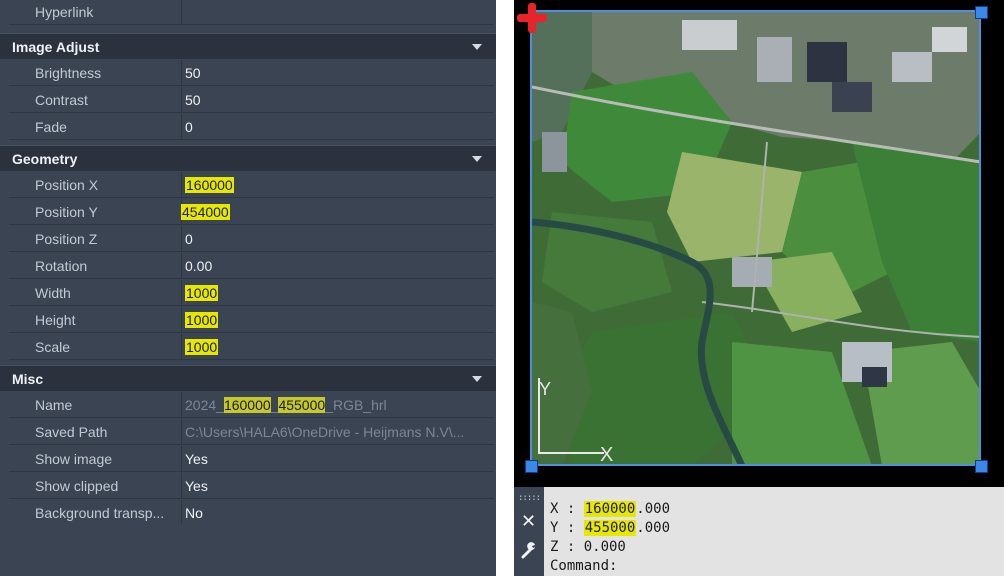 This screenshot has width=1004, height=576. I want to click on ucs-x-axis, so click(571, 453).